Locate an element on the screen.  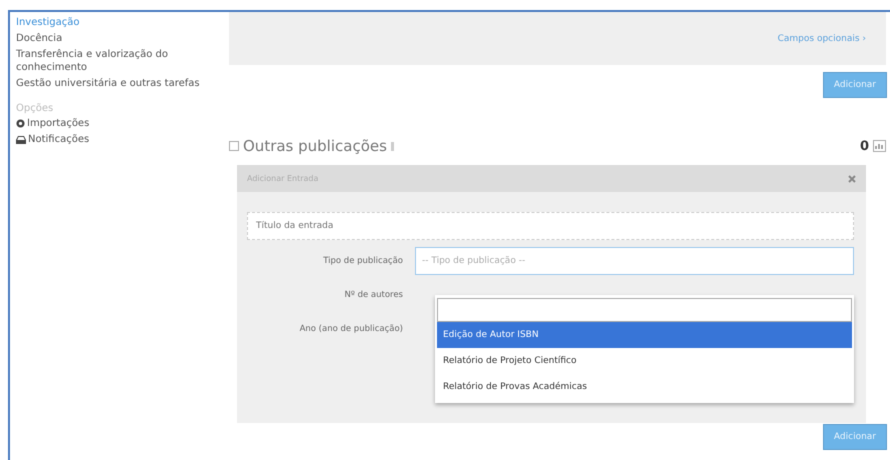
section-title: Outras publicações is located at coordinates (315, 146).